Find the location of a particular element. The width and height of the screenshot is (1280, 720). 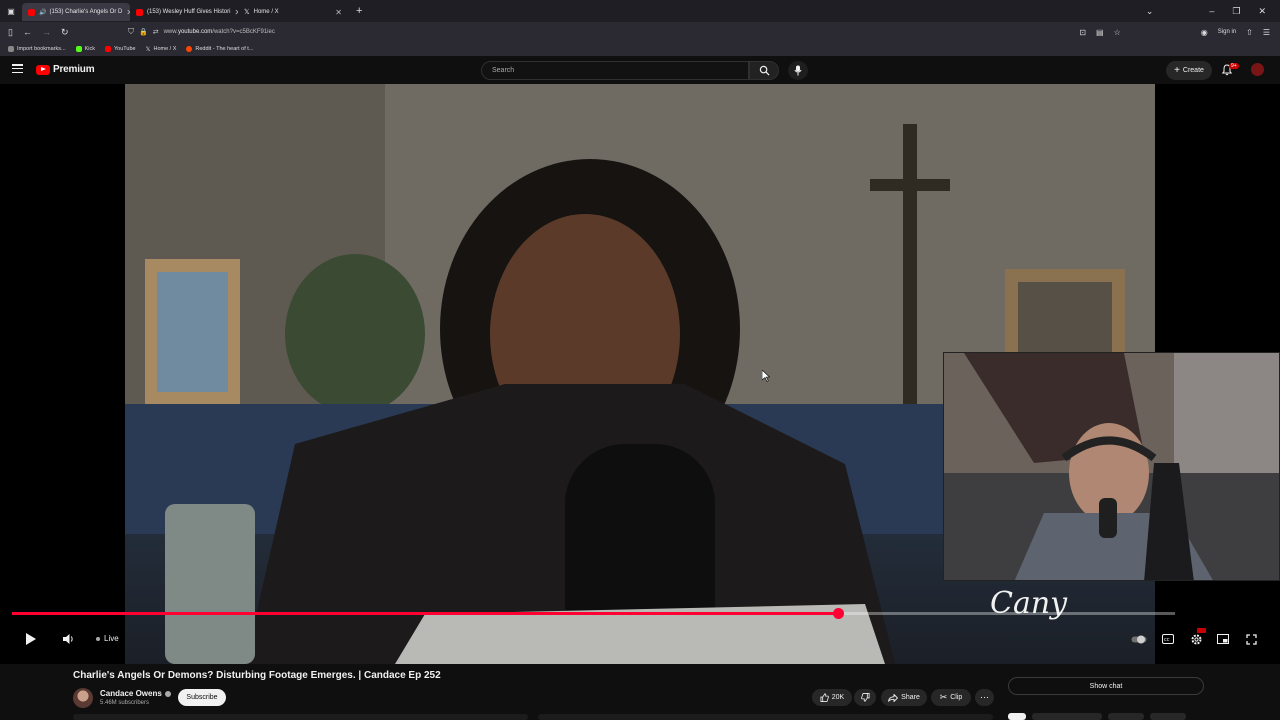

subscribe-button: Subscribe is located at coordinates (202, 697).